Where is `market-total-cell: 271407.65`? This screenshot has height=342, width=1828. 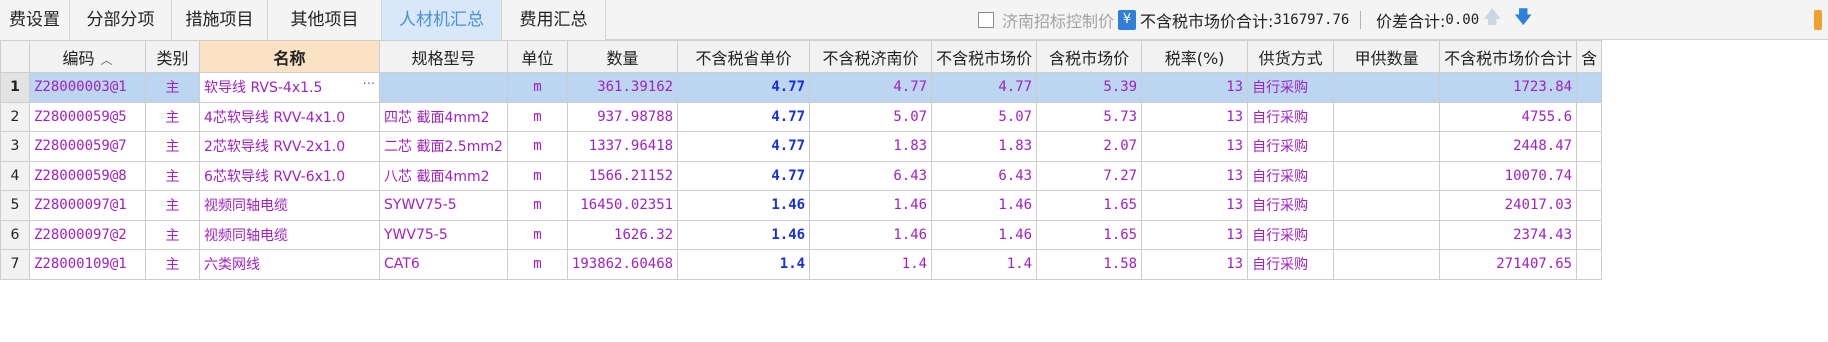
market-total-cell: 271407.65 is located at coordinates (1508, 264).